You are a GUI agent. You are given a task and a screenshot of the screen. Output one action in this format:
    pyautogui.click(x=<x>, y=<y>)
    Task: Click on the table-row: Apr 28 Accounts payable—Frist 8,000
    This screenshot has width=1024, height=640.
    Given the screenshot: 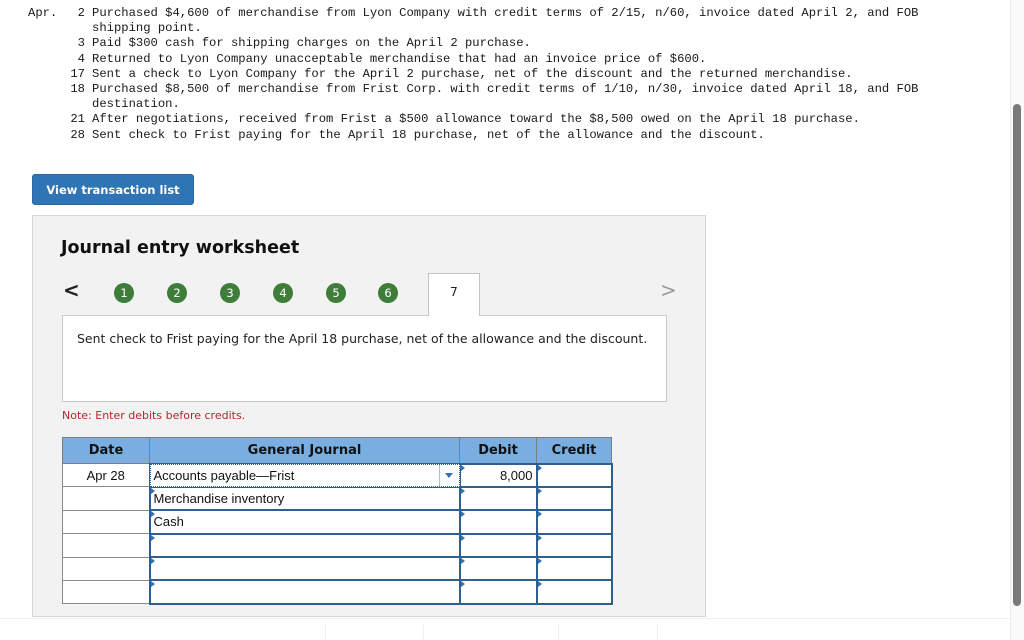 What is the action you would take?
    pyautogui.click(x=337, y=475)
    